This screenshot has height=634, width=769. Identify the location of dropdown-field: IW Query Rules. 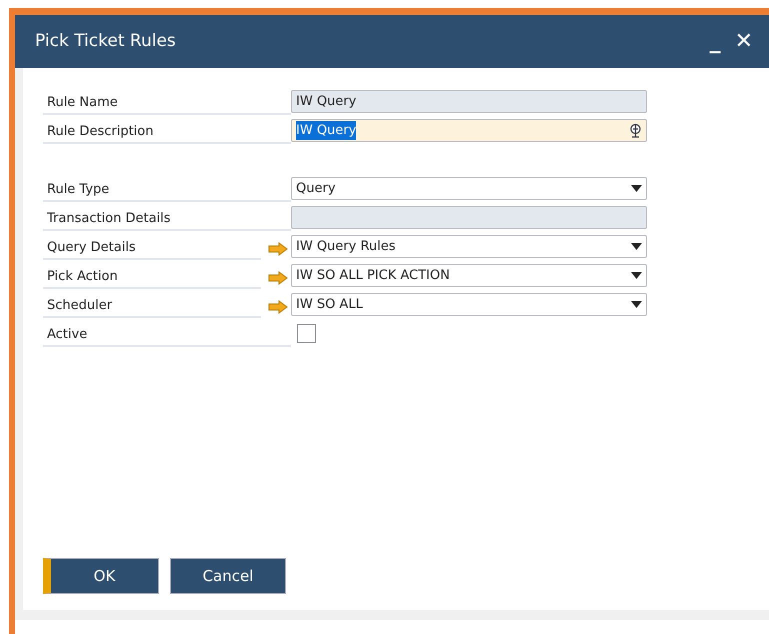
(469, 246).